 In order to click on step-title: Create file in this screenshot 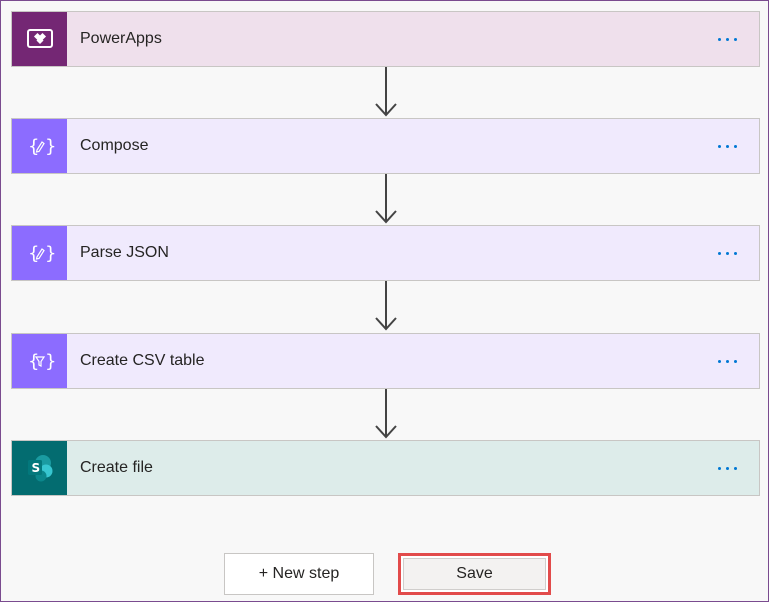, I will do `click(116, 467)`.